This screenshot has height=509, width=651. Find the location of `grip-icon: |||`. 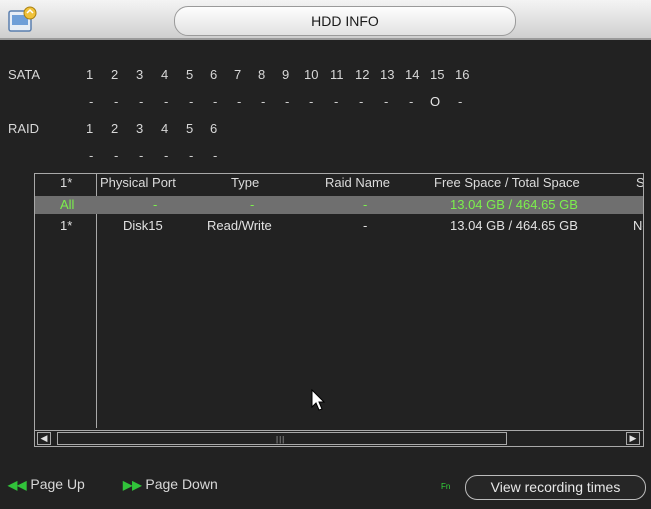

grip-icon: ||| is located at coordinates (281, 439).